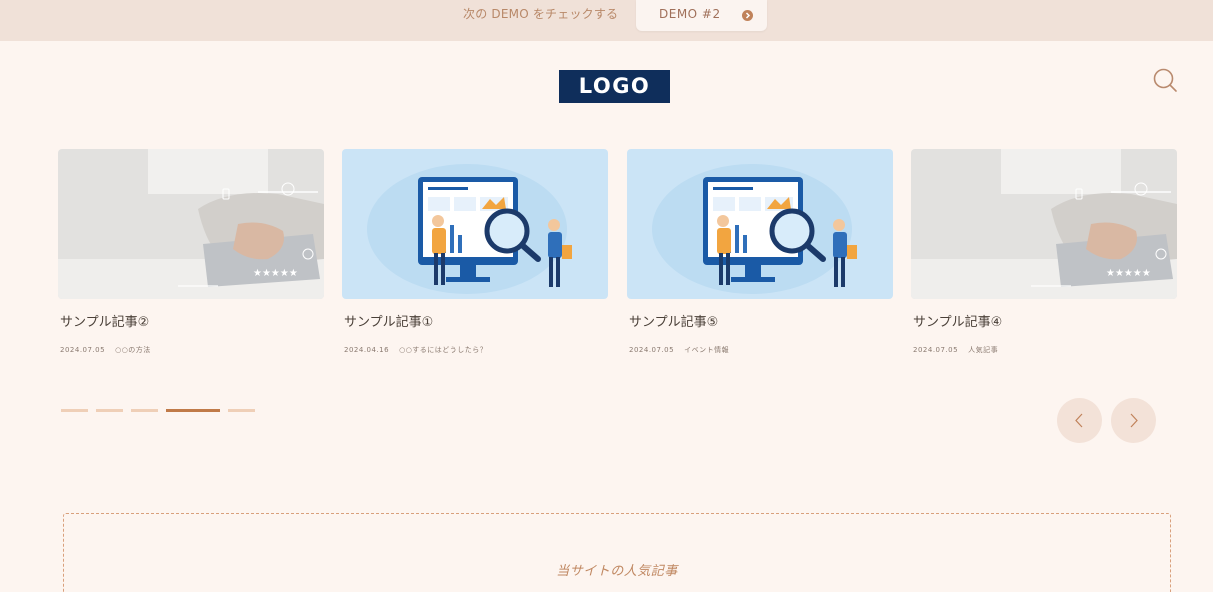 This screenshot has width=1213, height=592. I want to click on card-date: 2024.04.16, so click(367, 350).